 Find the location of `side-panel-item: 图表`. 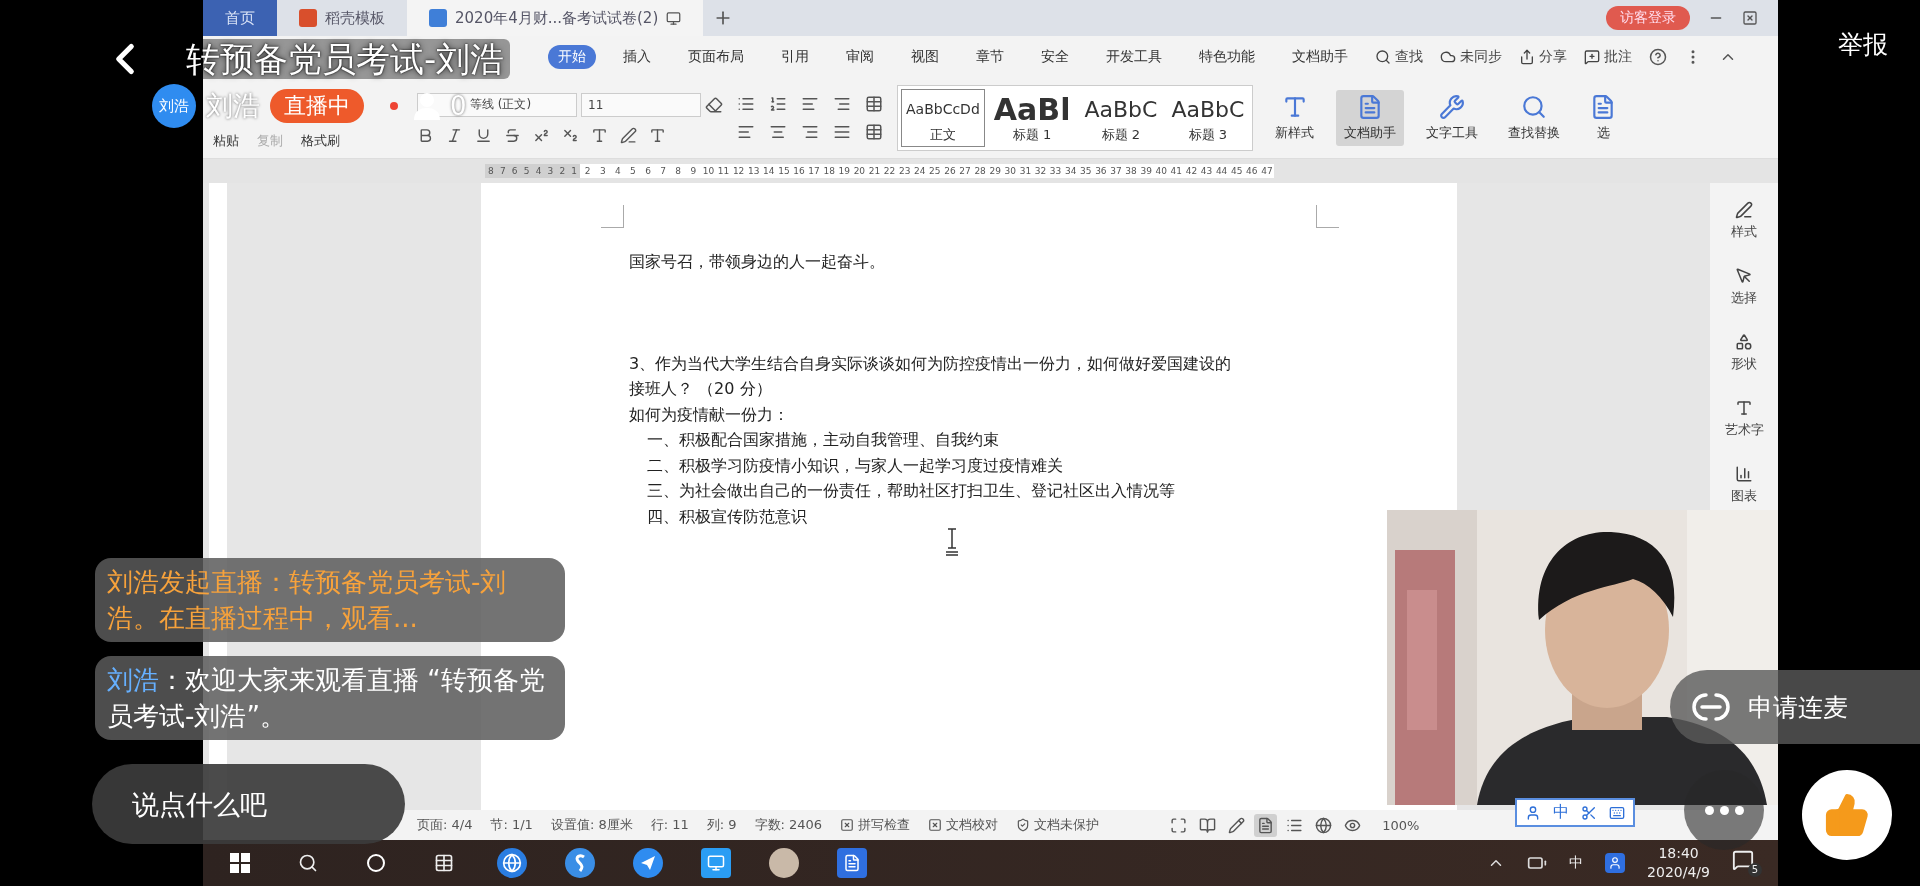

side-panel-item: 图表 is located at coordinates (1744, 485).